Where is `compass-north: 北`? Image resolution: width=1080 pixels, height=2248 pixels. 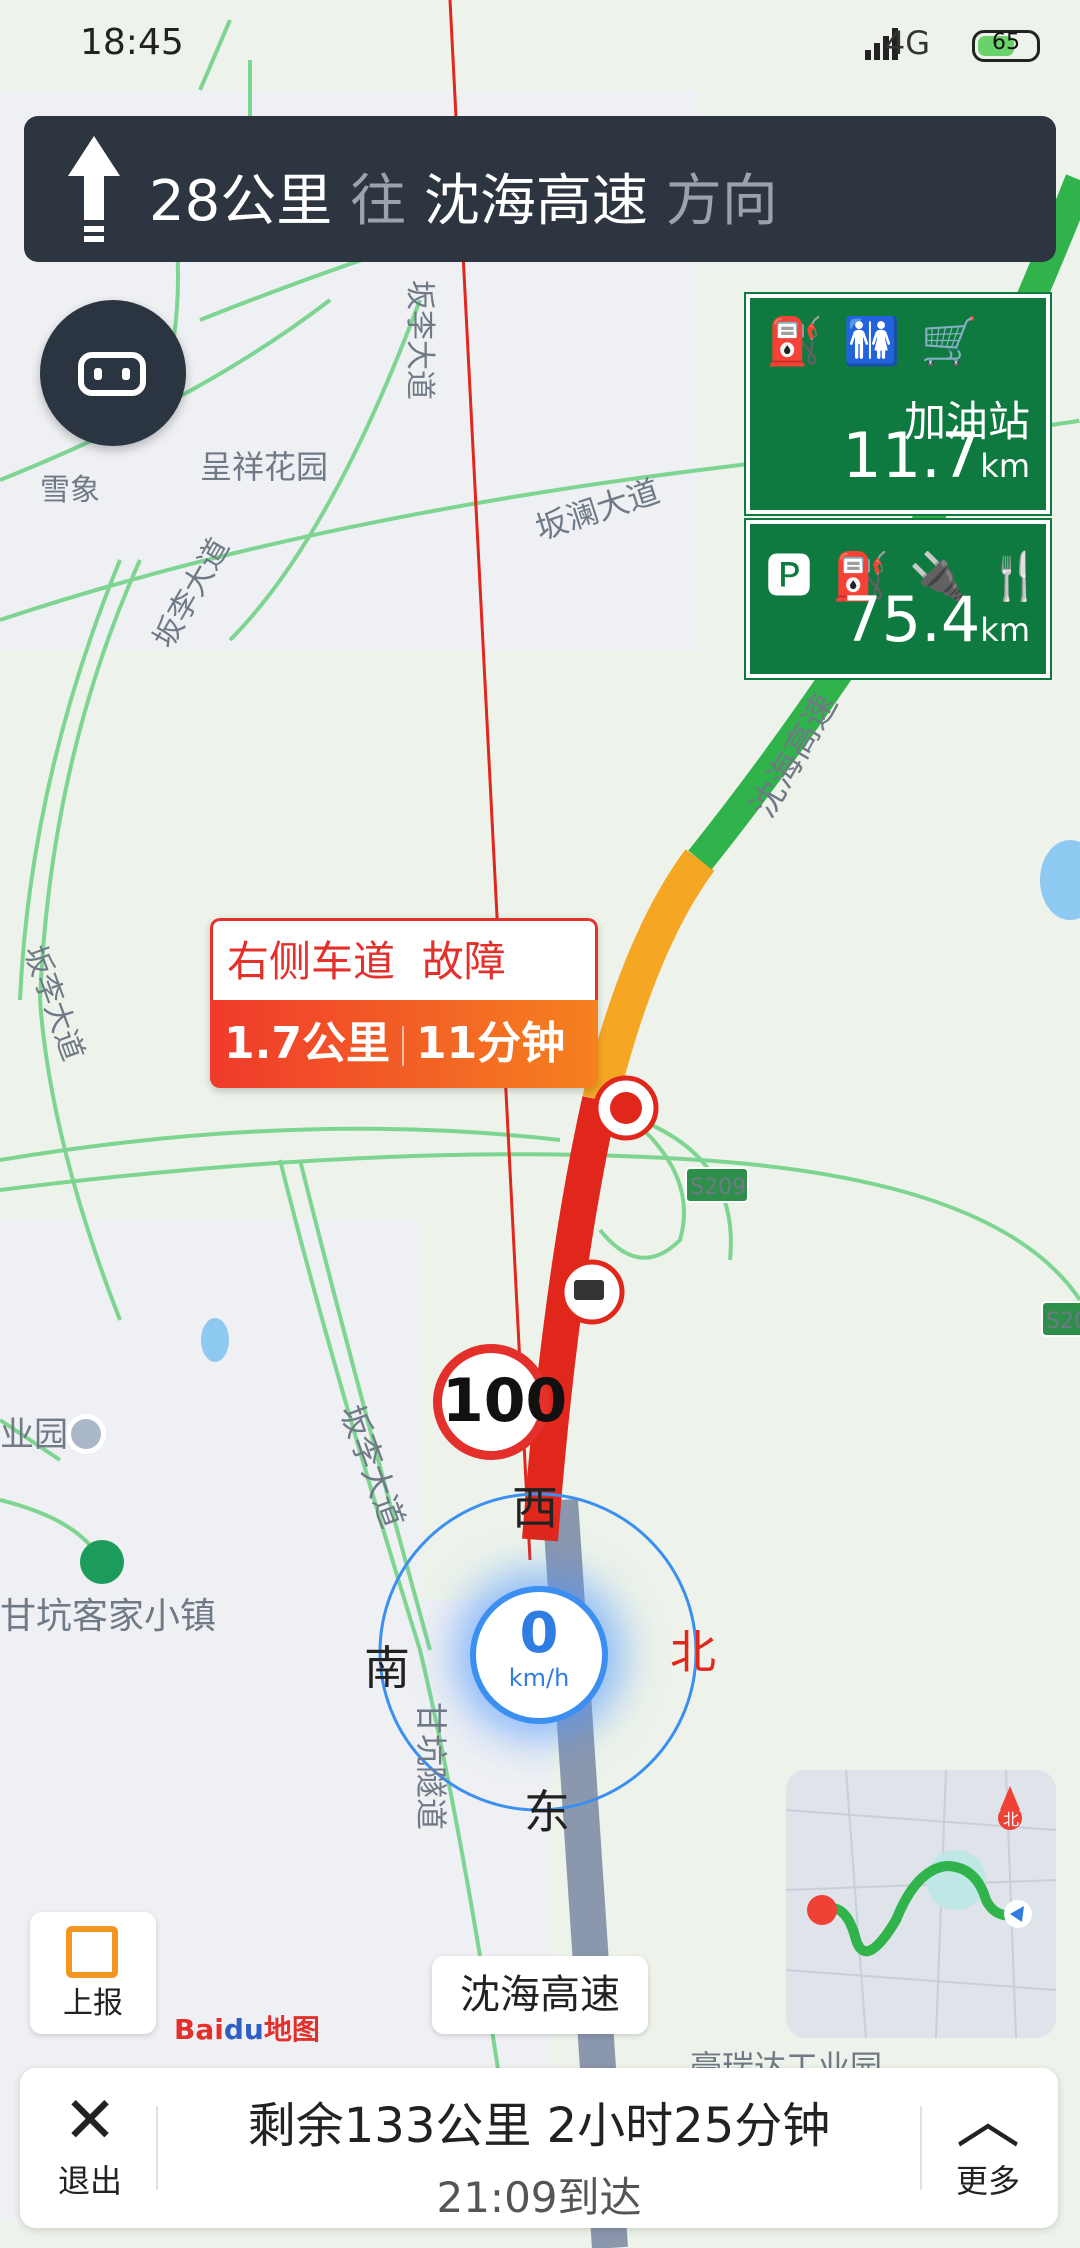 compass-north: 北 is located at coordinates (693, 1652).